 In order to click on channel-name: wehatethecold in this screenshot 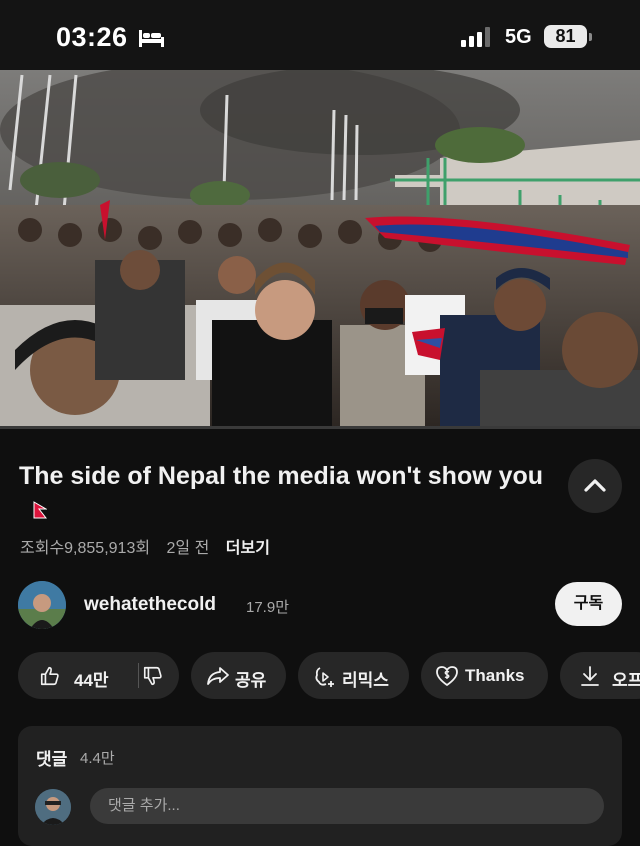, I will do `click(150, 605)`.